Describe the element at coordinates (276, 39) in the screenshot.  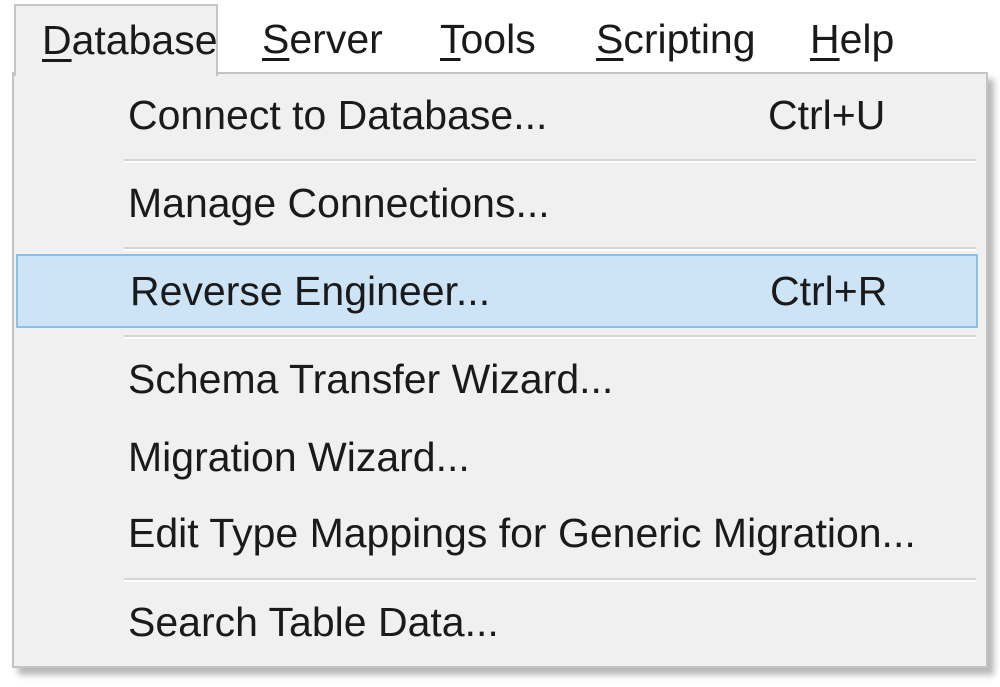
I see `menu-server-mnemonic: S` at that location.